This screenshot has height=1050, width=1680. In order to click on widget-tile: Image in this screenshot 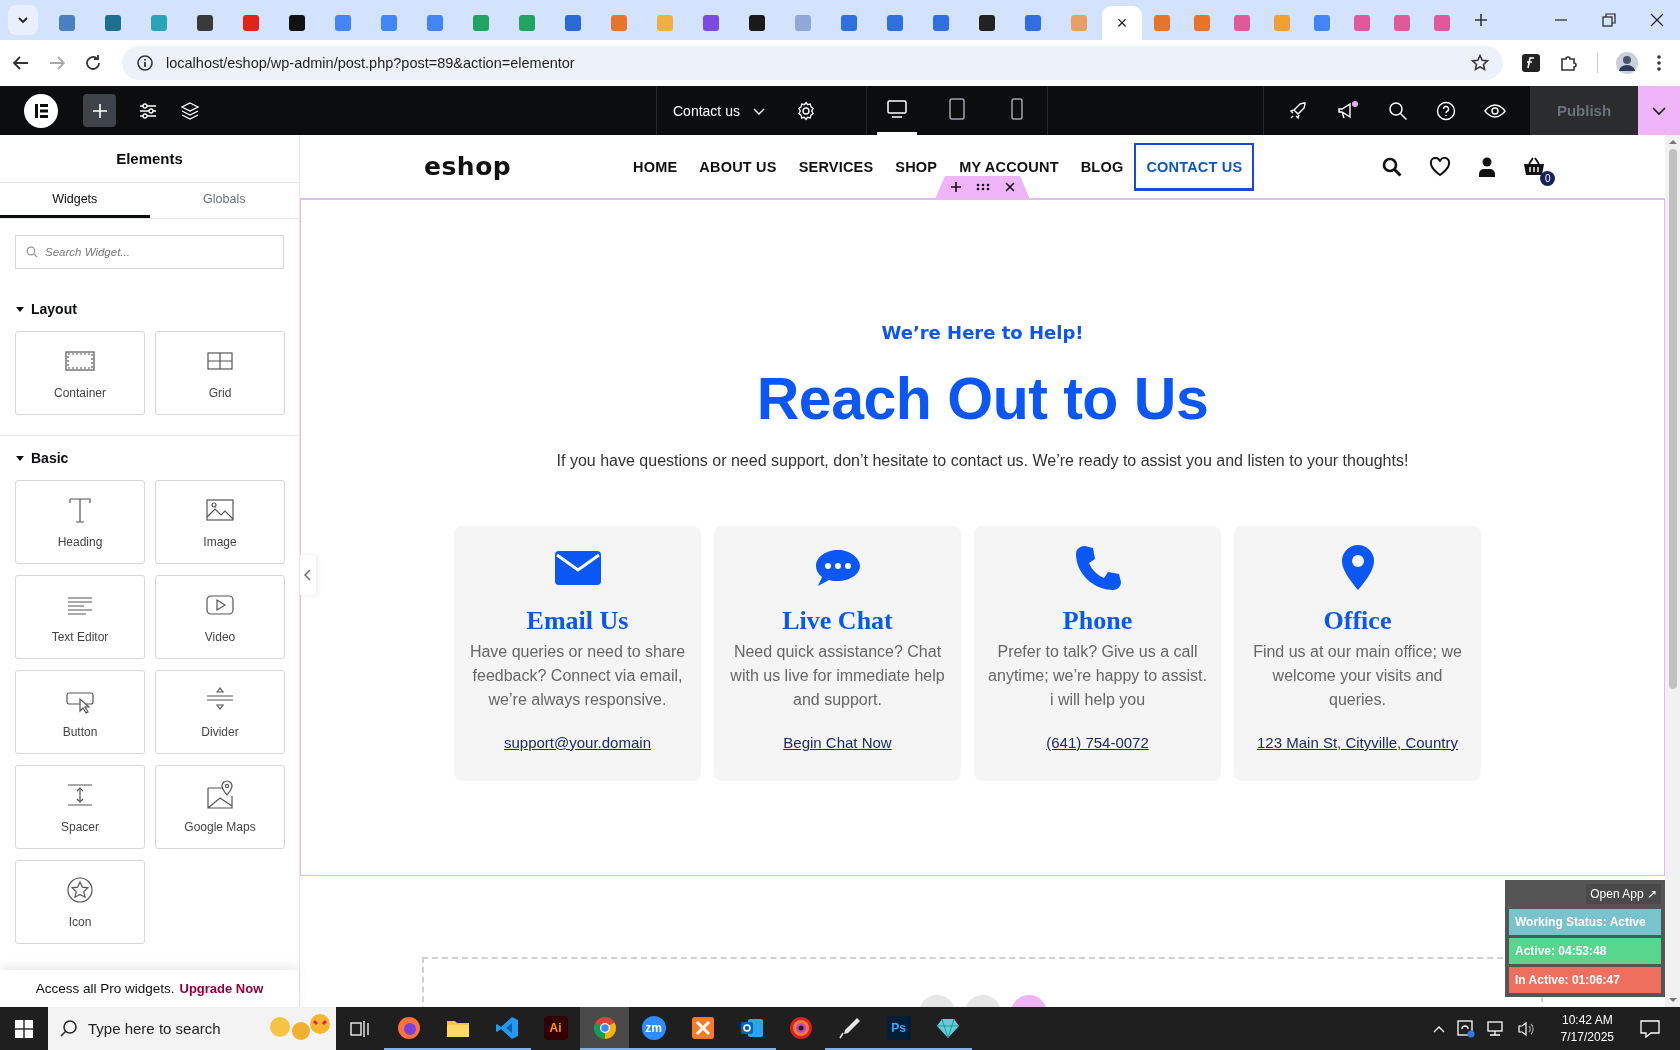, I will do `click(220, 522)`.